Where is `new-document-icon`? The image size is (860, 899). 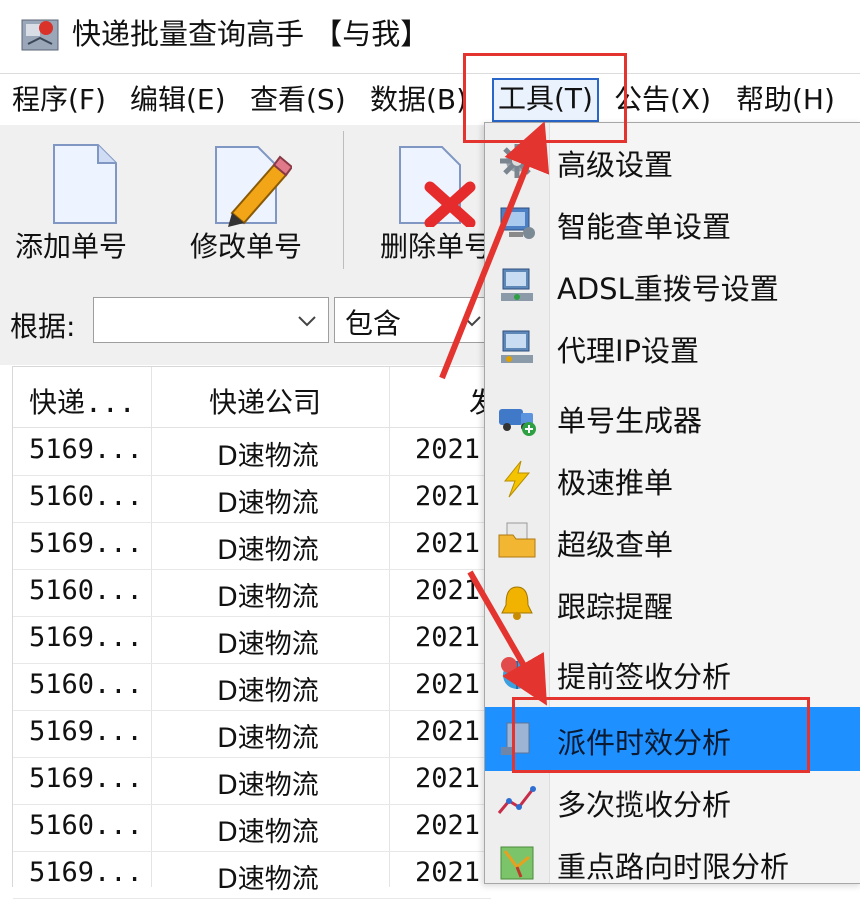
new-document-icon is located at coordinates (85, 184).